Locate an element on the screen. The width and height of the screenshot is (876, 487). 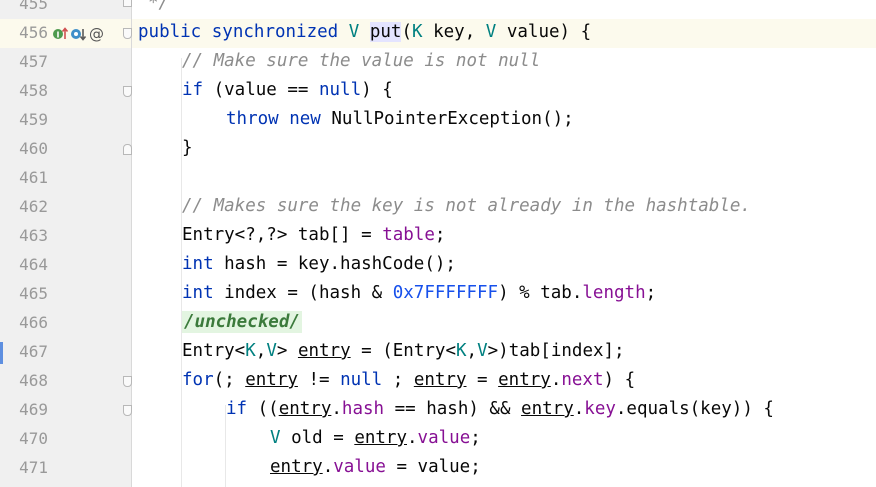
code-line: 463 Entry<?,?> tab[] = table; is located at coordinates (438, 236).